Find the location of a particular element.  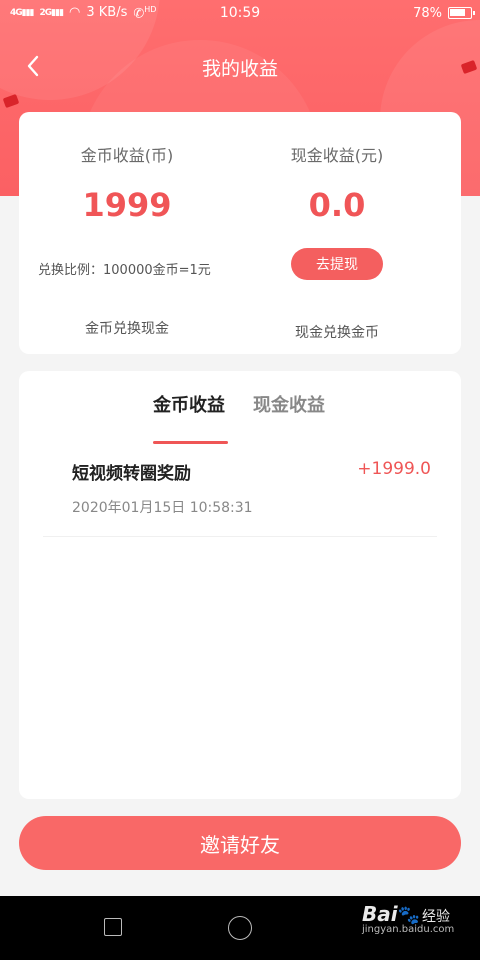

cash-earnings-value: 0.0 is located at coordinates (337, 205).